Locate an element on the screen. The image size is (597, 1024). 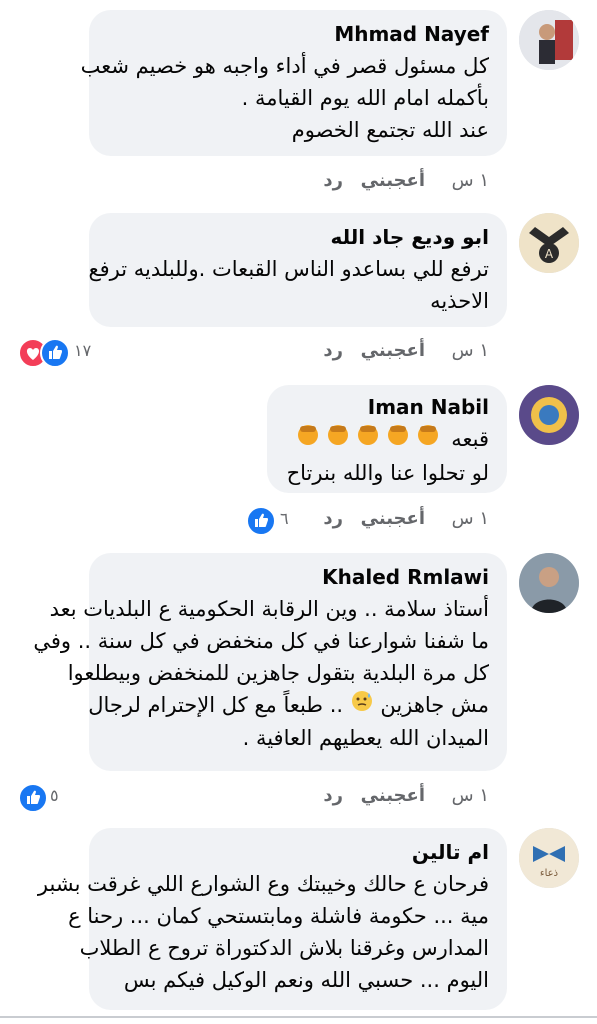
reaction-count: ٥ is located at coordinates (54, 795).